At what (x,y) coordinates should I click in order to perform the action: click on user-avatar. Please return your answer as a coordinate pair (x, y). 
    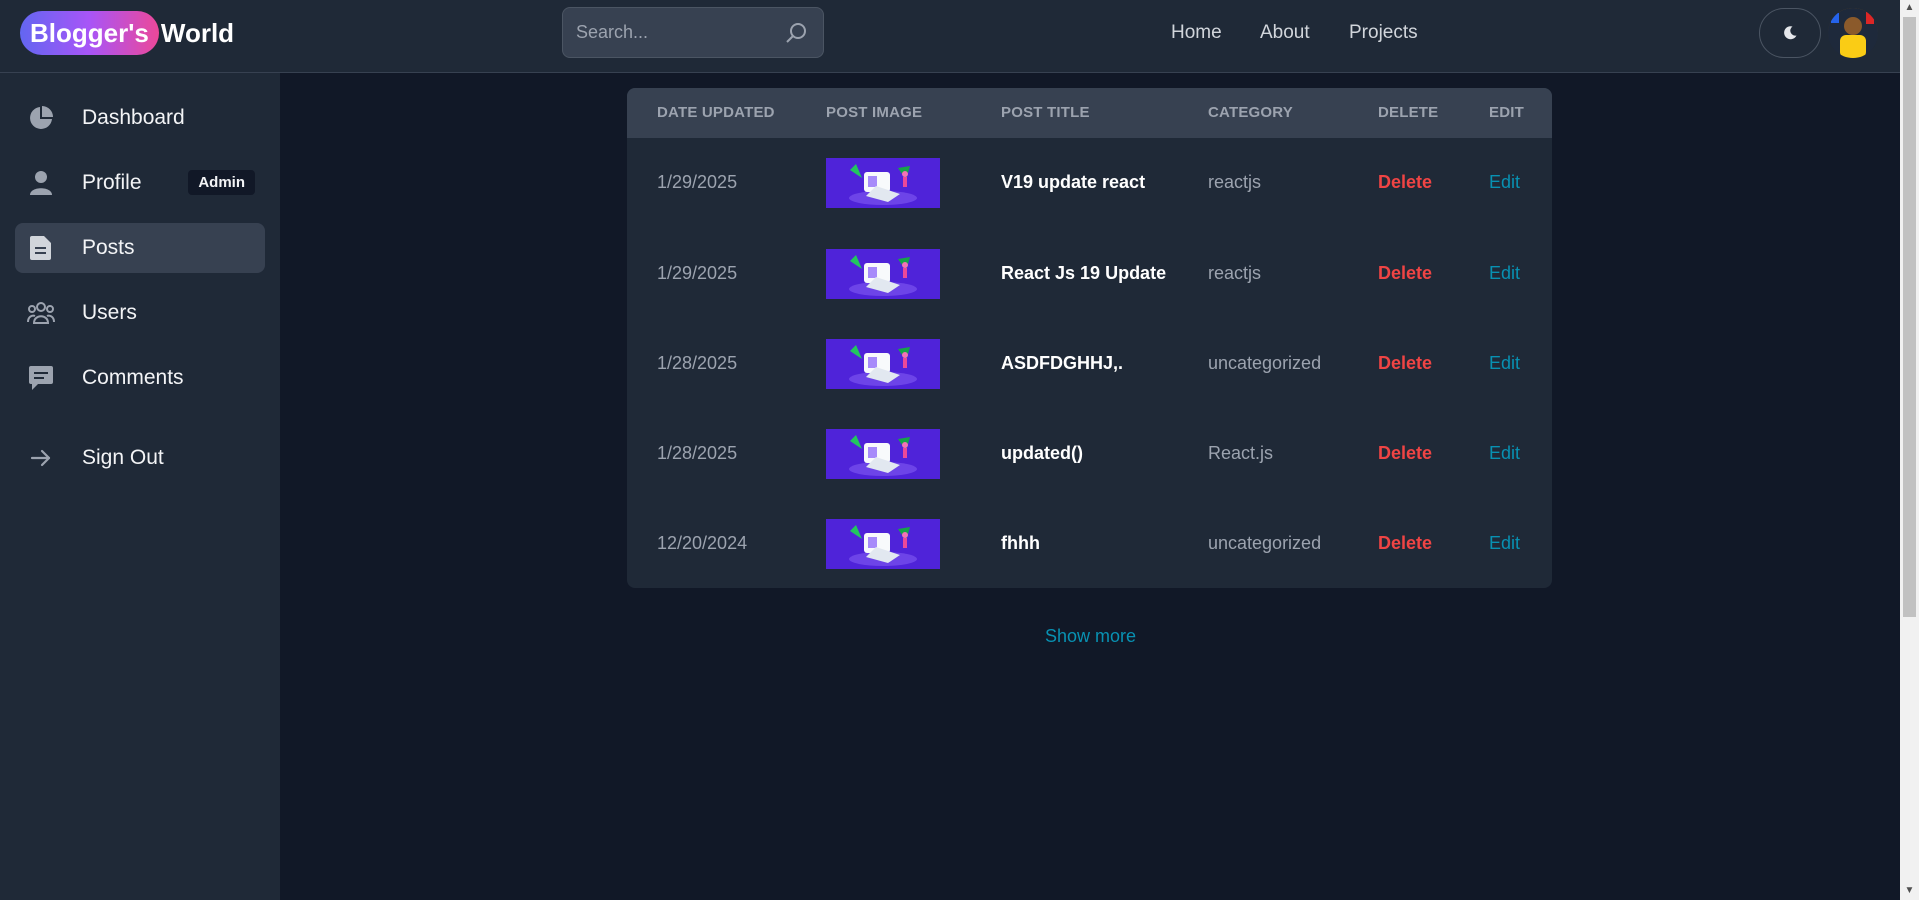
    Looking at the image, I should click on (1853, 33).